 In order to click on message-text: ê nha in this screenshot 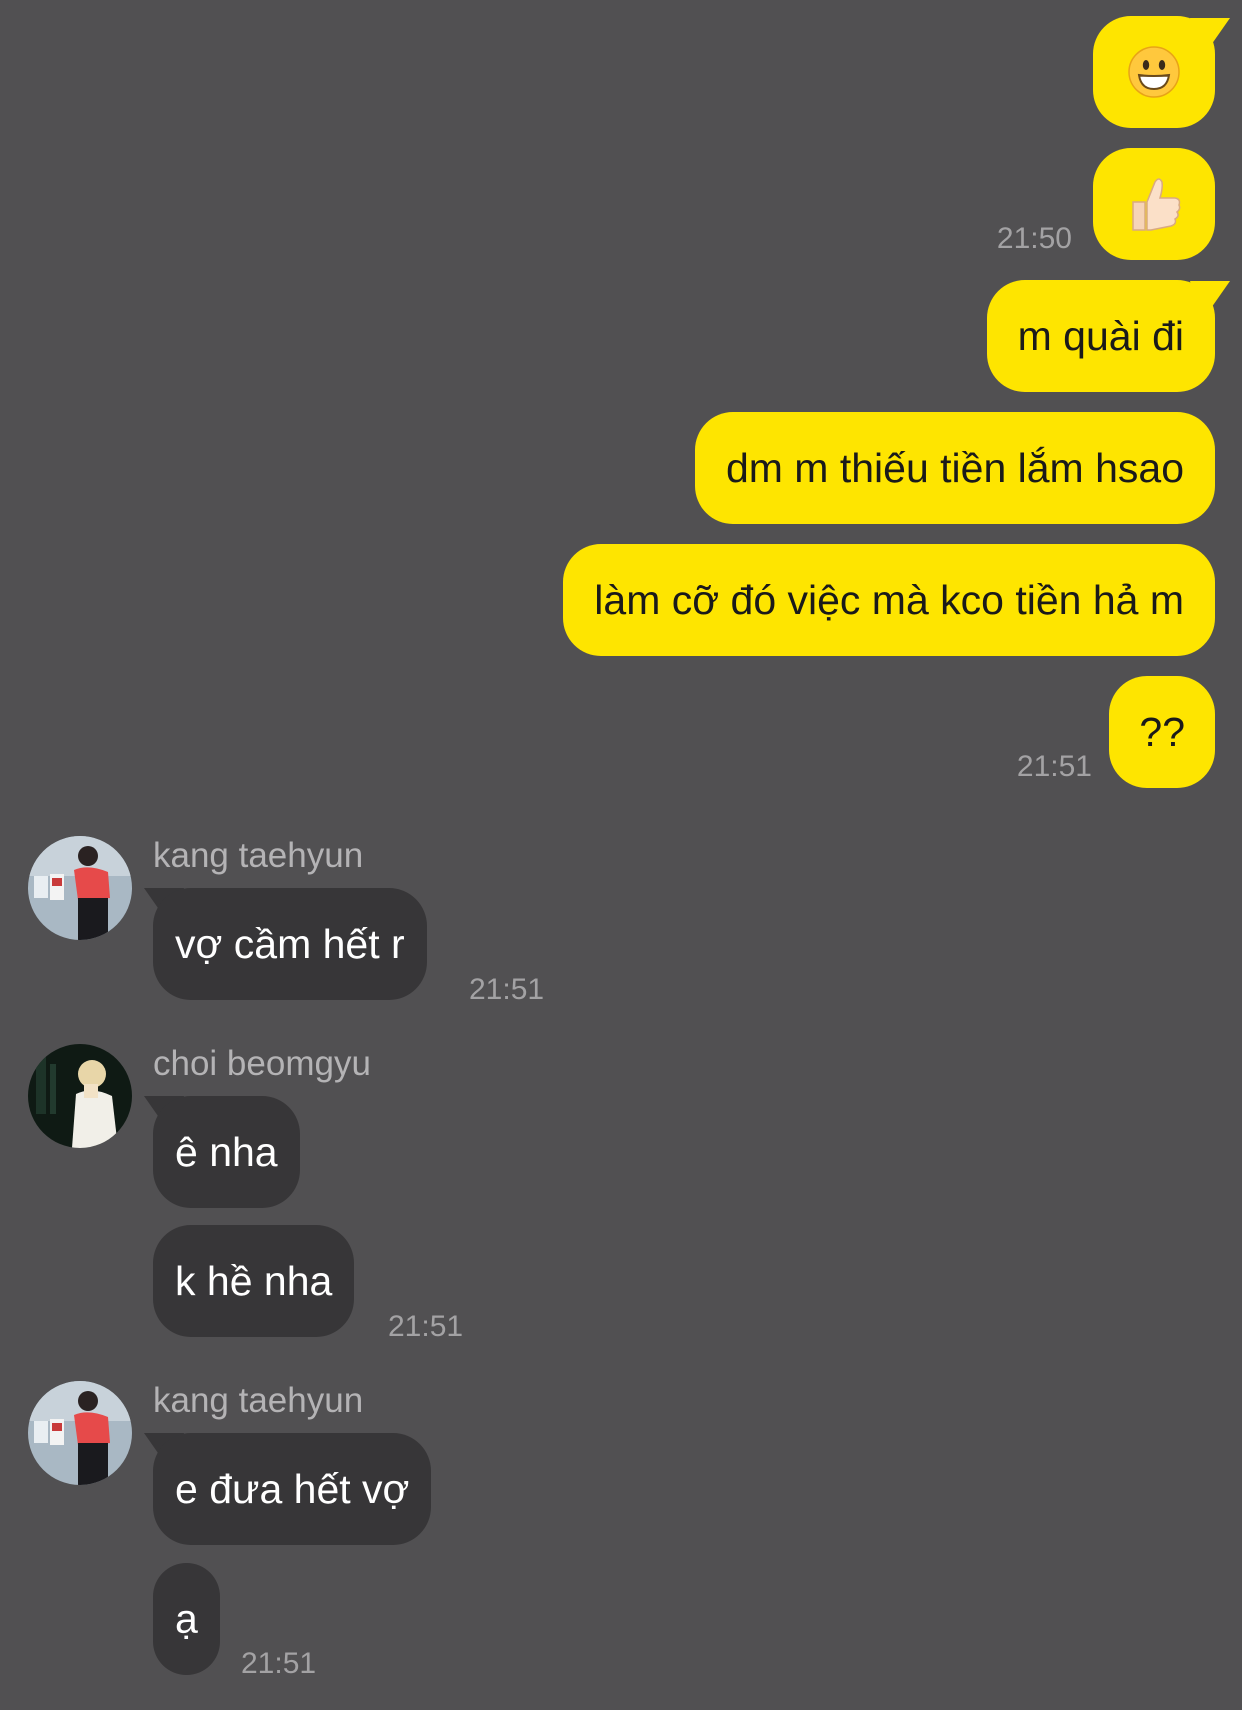, I will do `click(226, 1152)`.